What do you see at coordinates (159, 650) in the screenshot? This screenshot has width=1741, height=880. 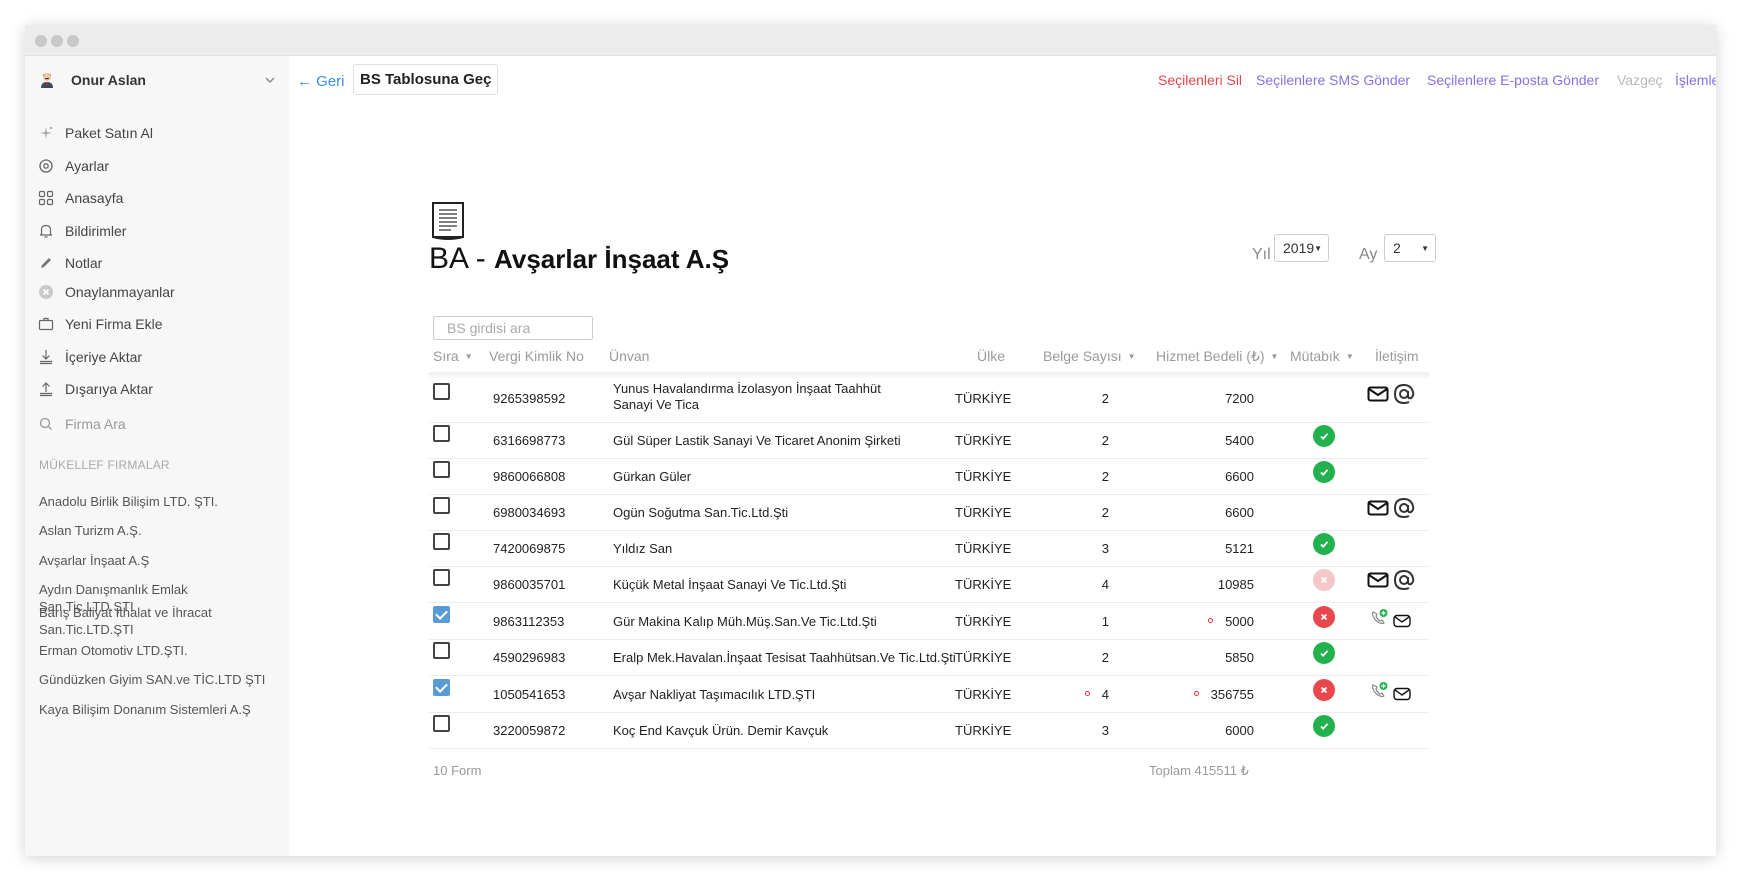 I see `firm-item: Erman Otomotiv LTD.ŞTI.` at bounding box center [159, 650].